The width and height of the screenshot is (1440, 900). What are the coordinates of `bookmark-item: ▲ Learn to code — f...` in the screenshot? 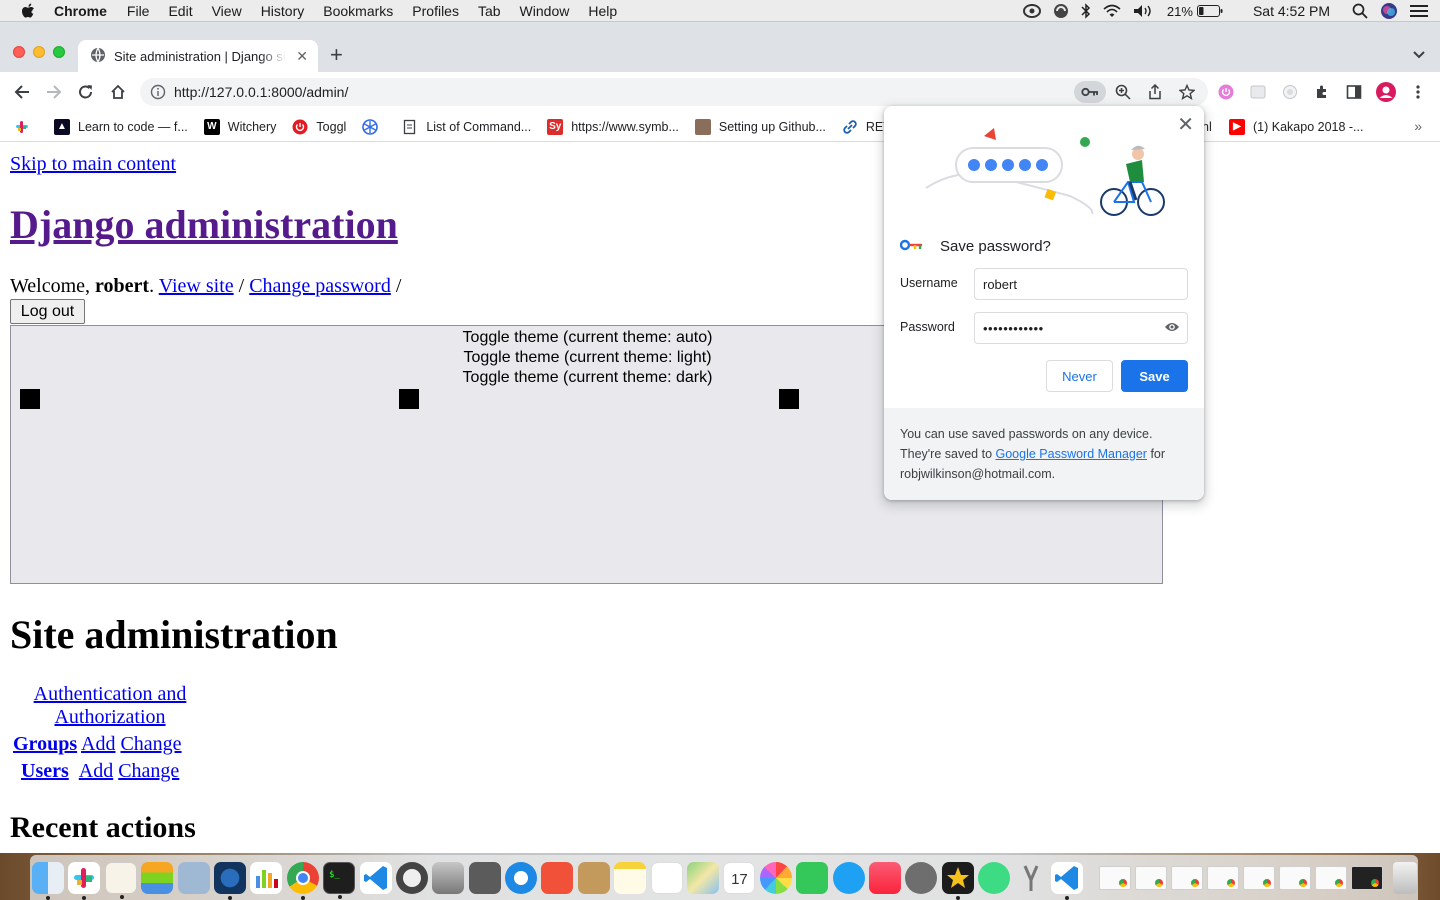 It's located at (121, 126).